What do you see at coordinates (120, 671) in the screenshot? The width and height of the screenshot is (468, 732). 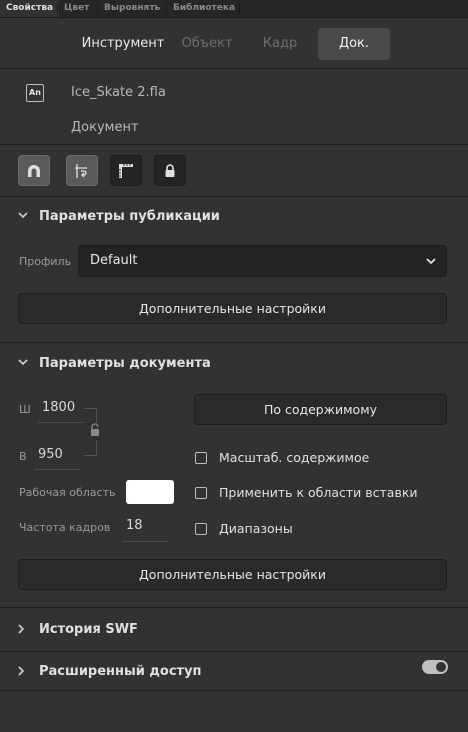 I see `accessibility-title: Расширенный доступ` at bounding box center [120, 671].